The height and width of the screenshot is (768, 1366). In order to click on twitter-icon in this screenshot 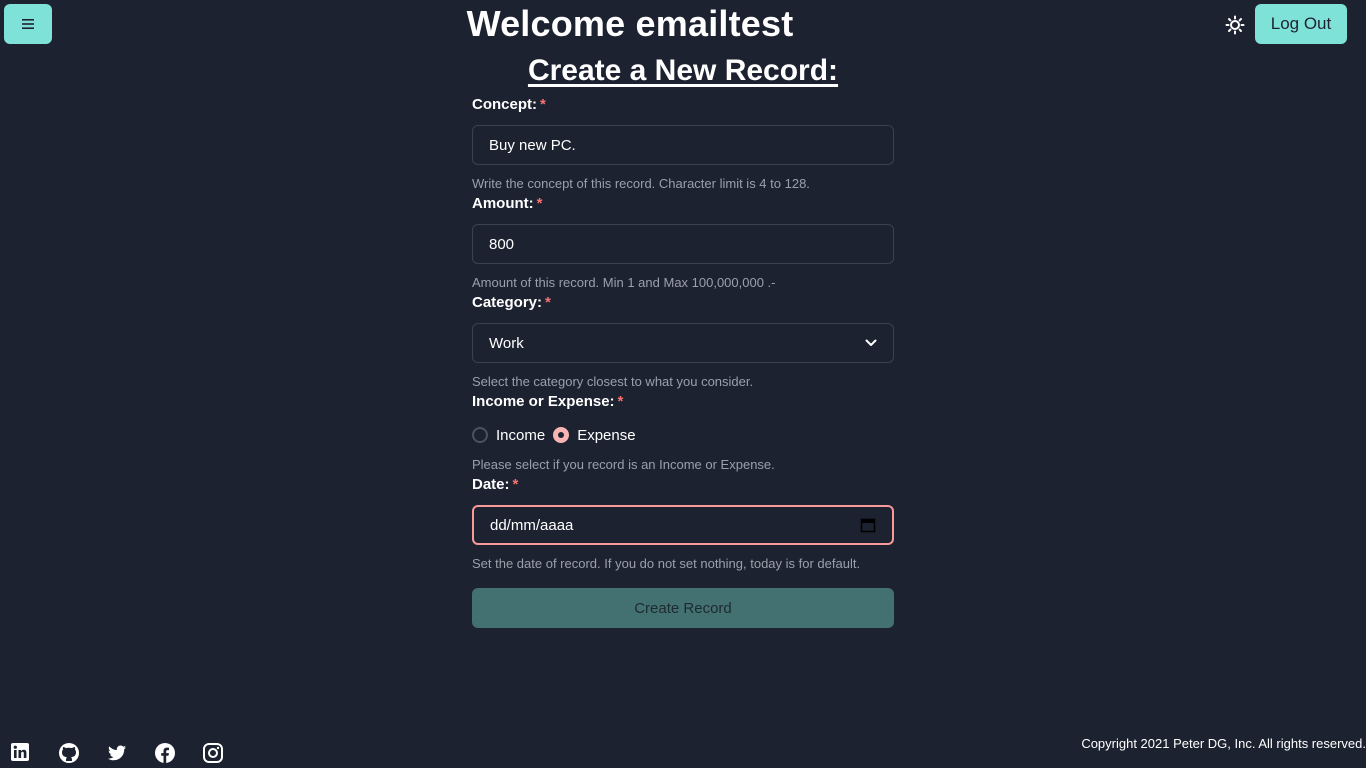, I will do `click(117, 753)`.